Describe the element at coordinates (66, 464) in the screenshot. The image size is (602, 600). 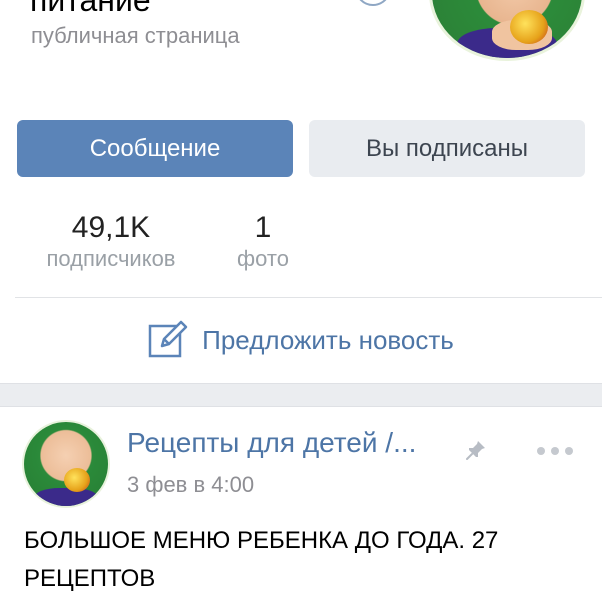
I see `post-author-avatar` at that location.